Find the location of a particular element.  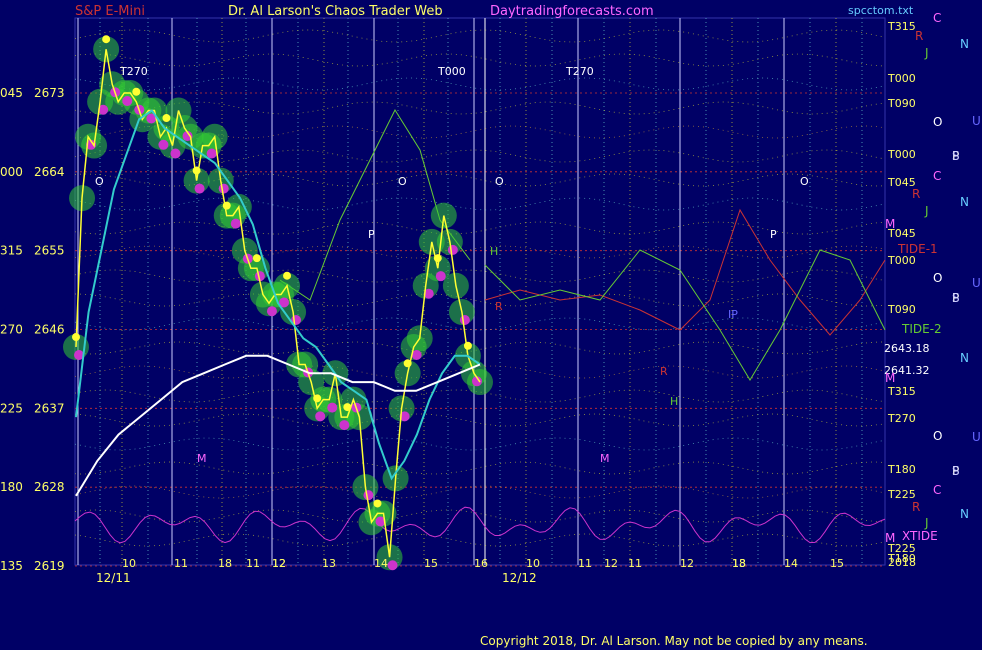

y-tick-value: 2664 is located at coordinates (49, 172).